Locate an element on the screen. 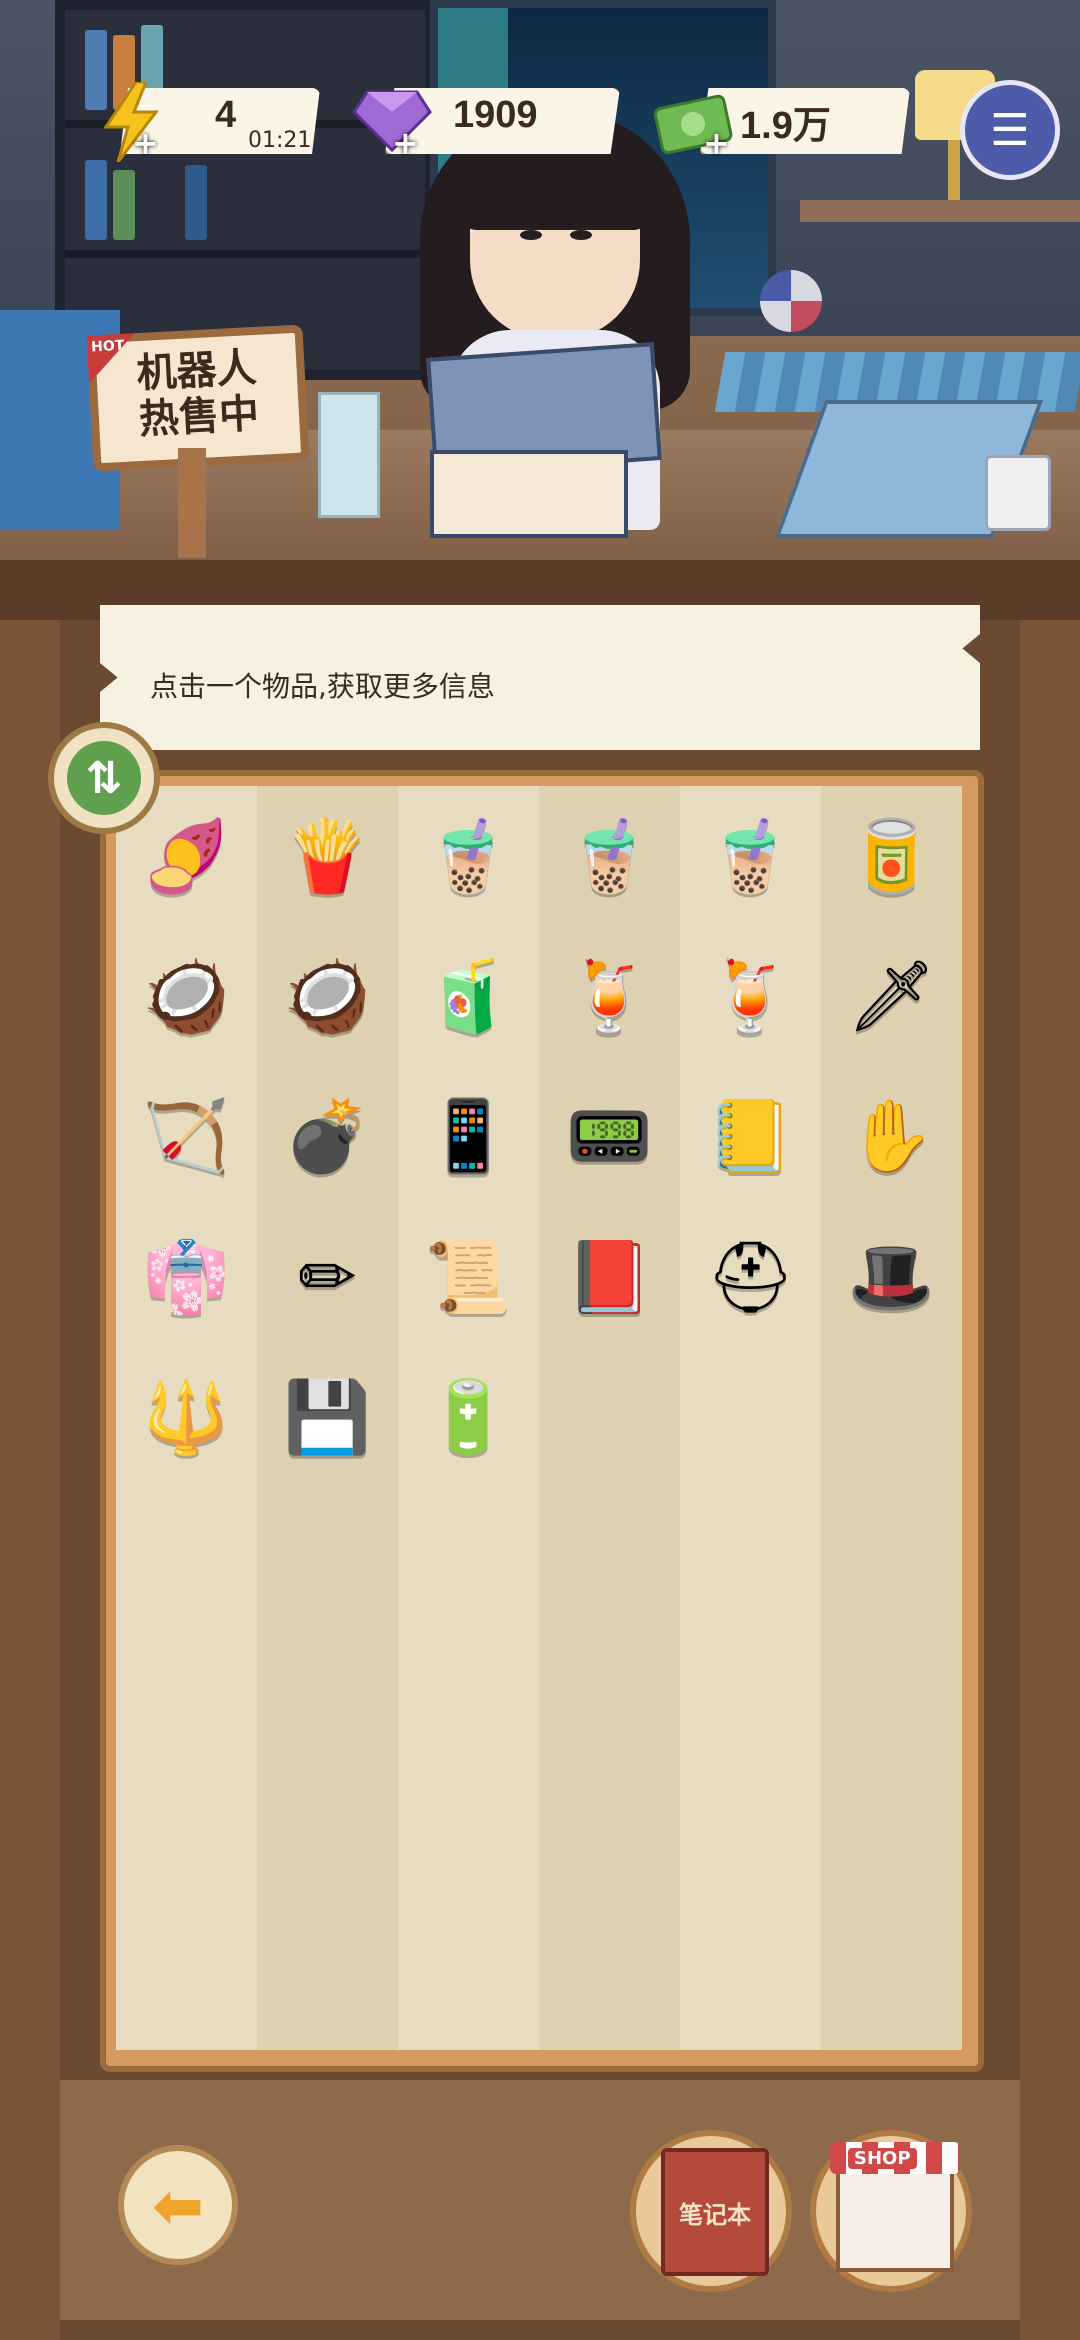 This screenshot has height=2340, width=1080. inventory-slot: 💾 is located at coordinates (327, 1417).